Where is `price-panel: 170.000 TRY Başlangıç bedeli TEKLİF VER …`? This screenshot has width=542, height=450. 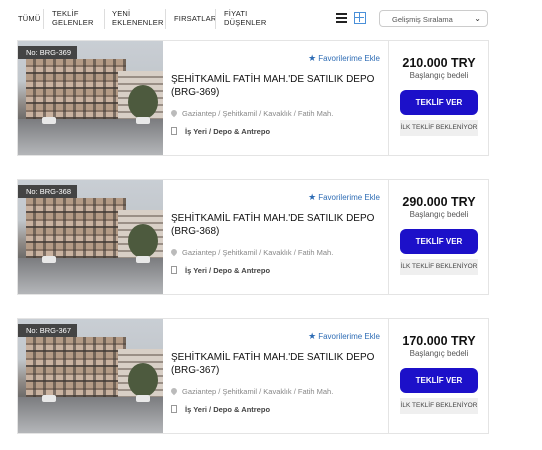
price-panel: 170.000 TRY Başlangıç bedeli TEKLİF VER … is located at coordinates (438, 376).